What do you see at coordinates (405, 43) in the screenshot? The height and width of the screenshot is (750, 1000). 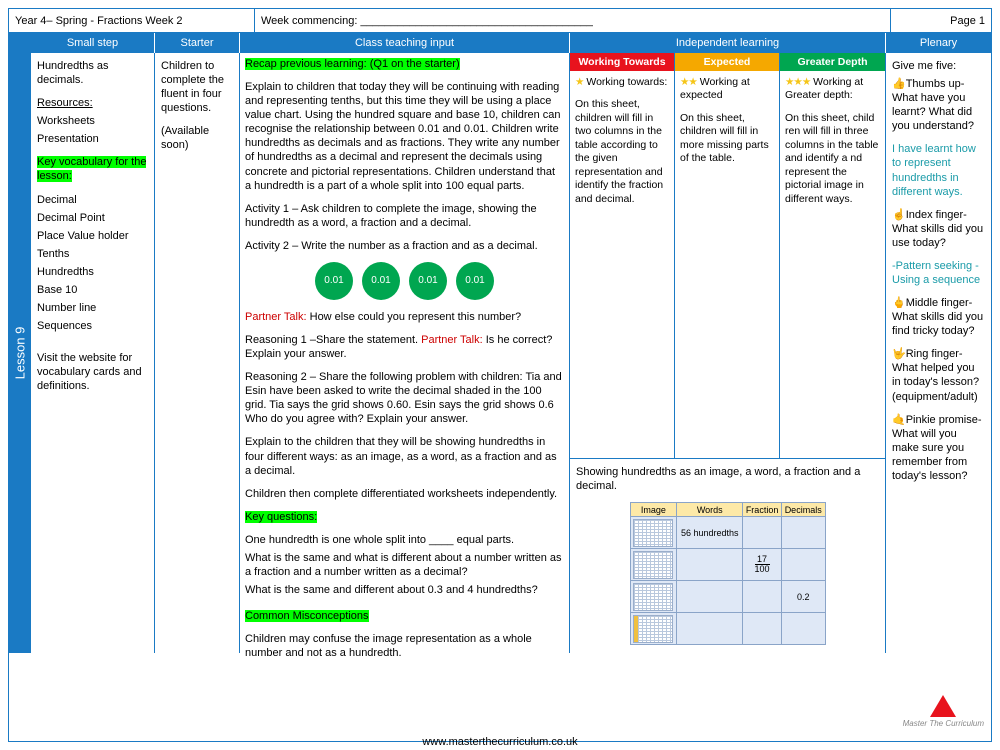 I see `column-header-class-input: Class teaching input` at bounding box center [405, 43].